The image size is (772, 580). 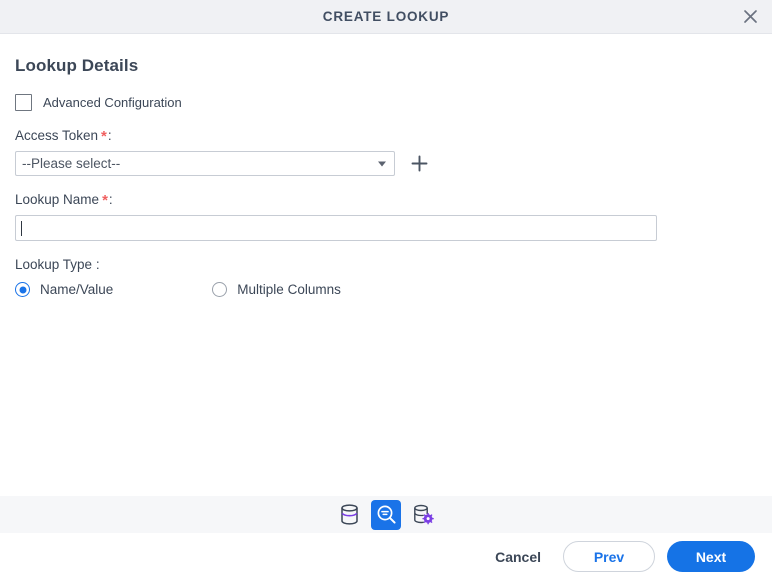 I want to click on lookup-type-radio-group: Name/Value Multiple Columns, so click(x=386, y=289).